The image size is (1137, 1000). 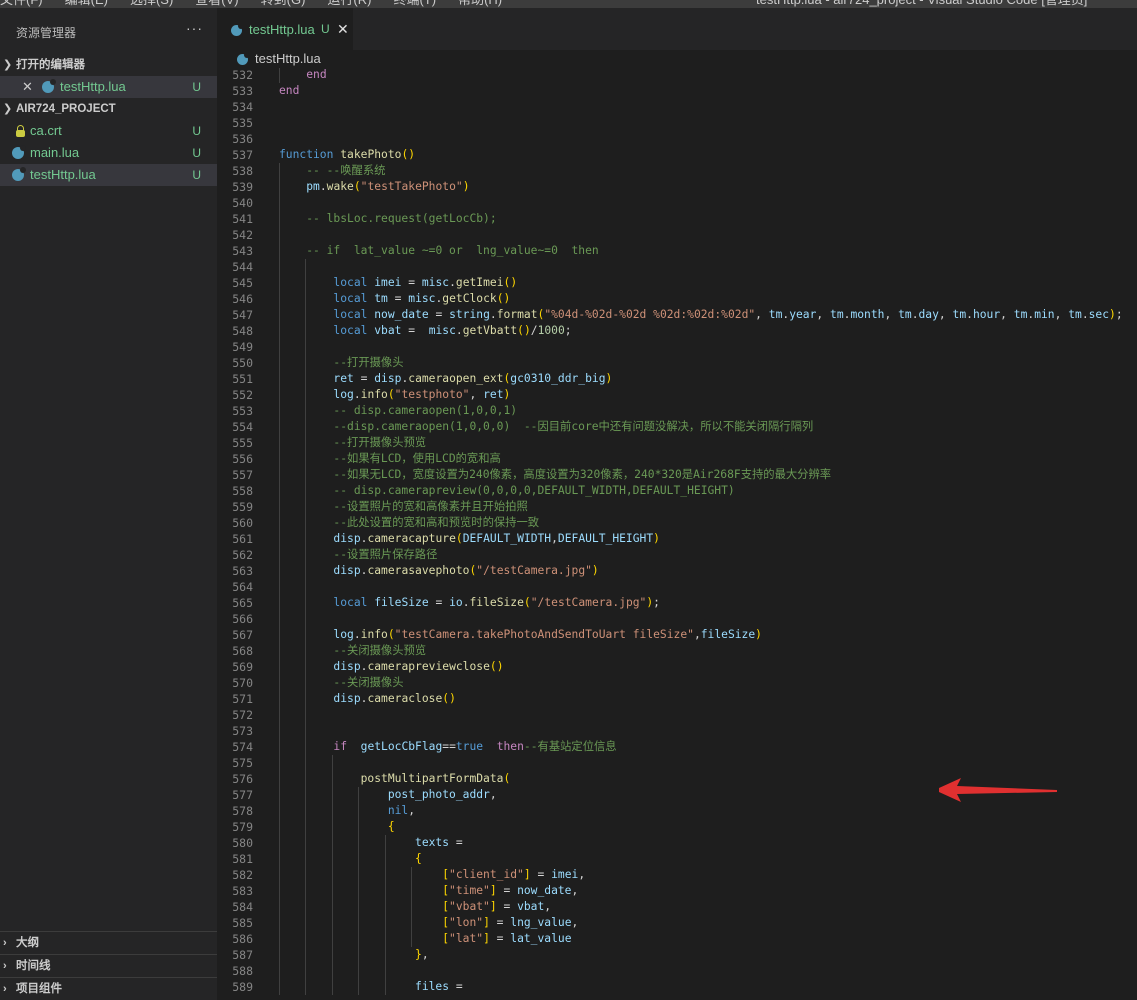 What do you see at coordinates (86, 4) in the screenshot?
I see `menu-item: 编辑(E)` at bounding box center [86, 4].